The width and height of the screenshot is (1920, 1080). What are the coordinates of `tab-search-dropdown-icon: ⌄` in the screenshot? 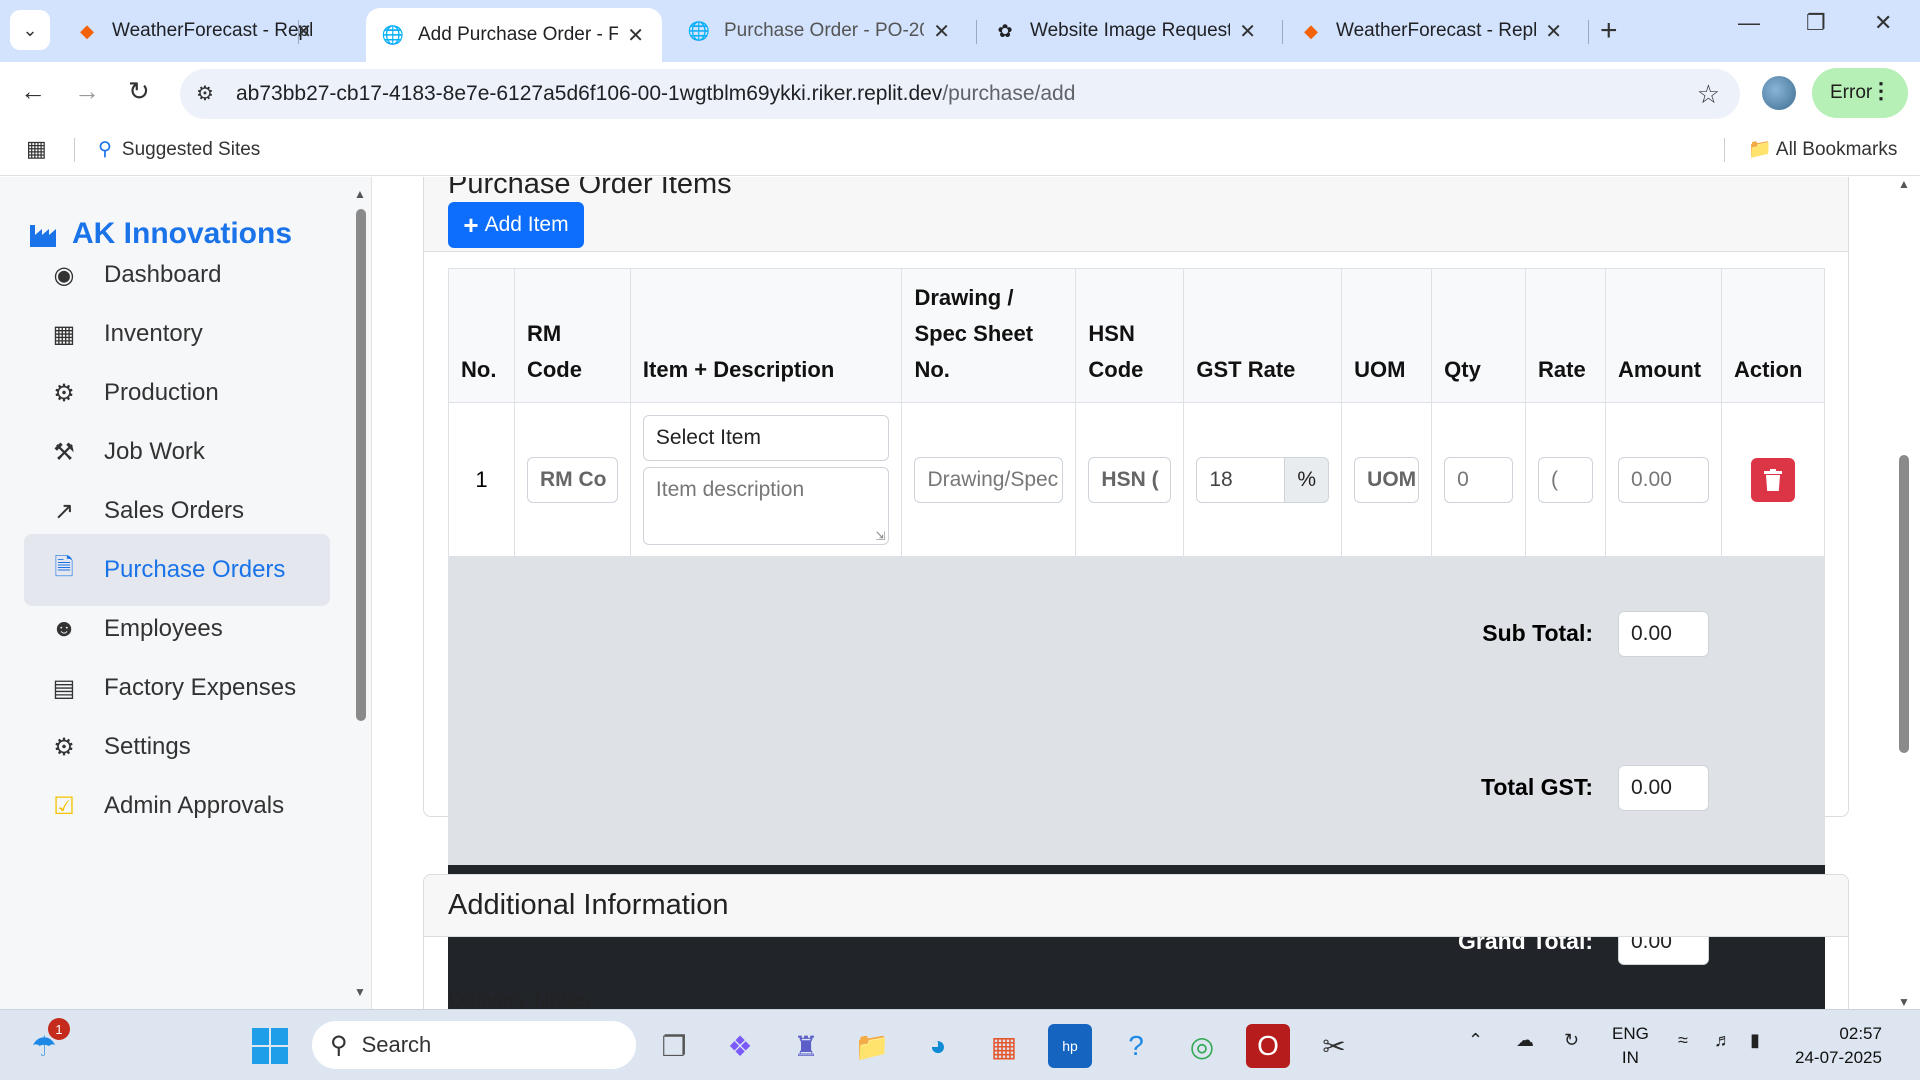 It's located at (30, 30).